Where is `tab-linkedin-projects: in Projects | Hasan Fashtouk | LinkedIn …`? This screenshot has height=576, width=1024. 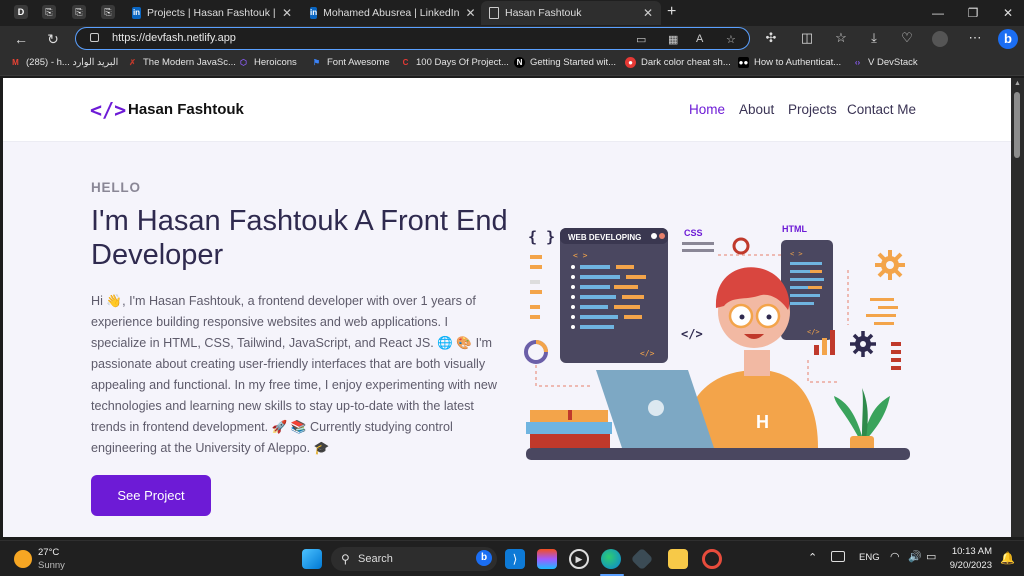 tab-linkedin-projects: in Projects | Hasan Fashtouk | LinkedIn … is located at coordinates (212, 13).